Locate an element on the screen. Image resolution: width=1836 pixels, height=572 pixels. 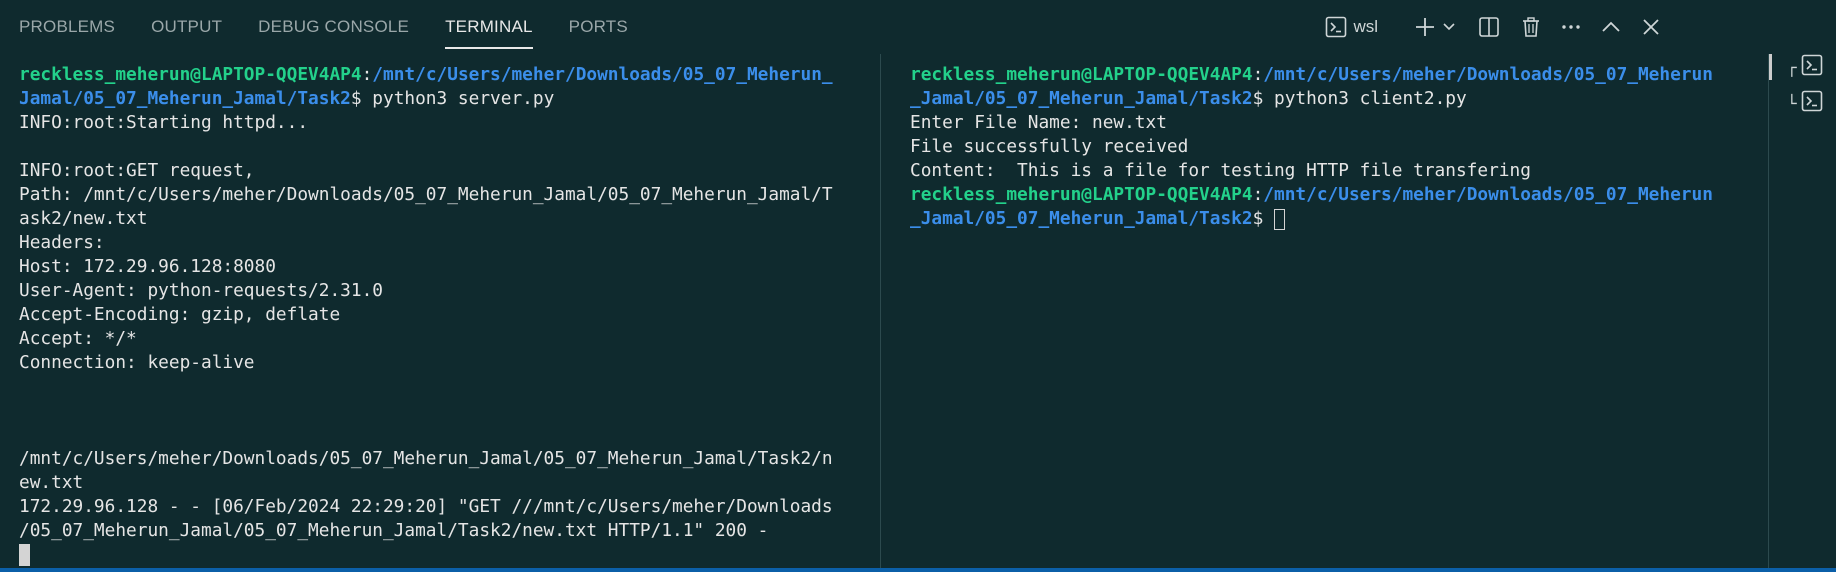
prompt-command: $ python3 server.py is located at coordinates (452, 98).